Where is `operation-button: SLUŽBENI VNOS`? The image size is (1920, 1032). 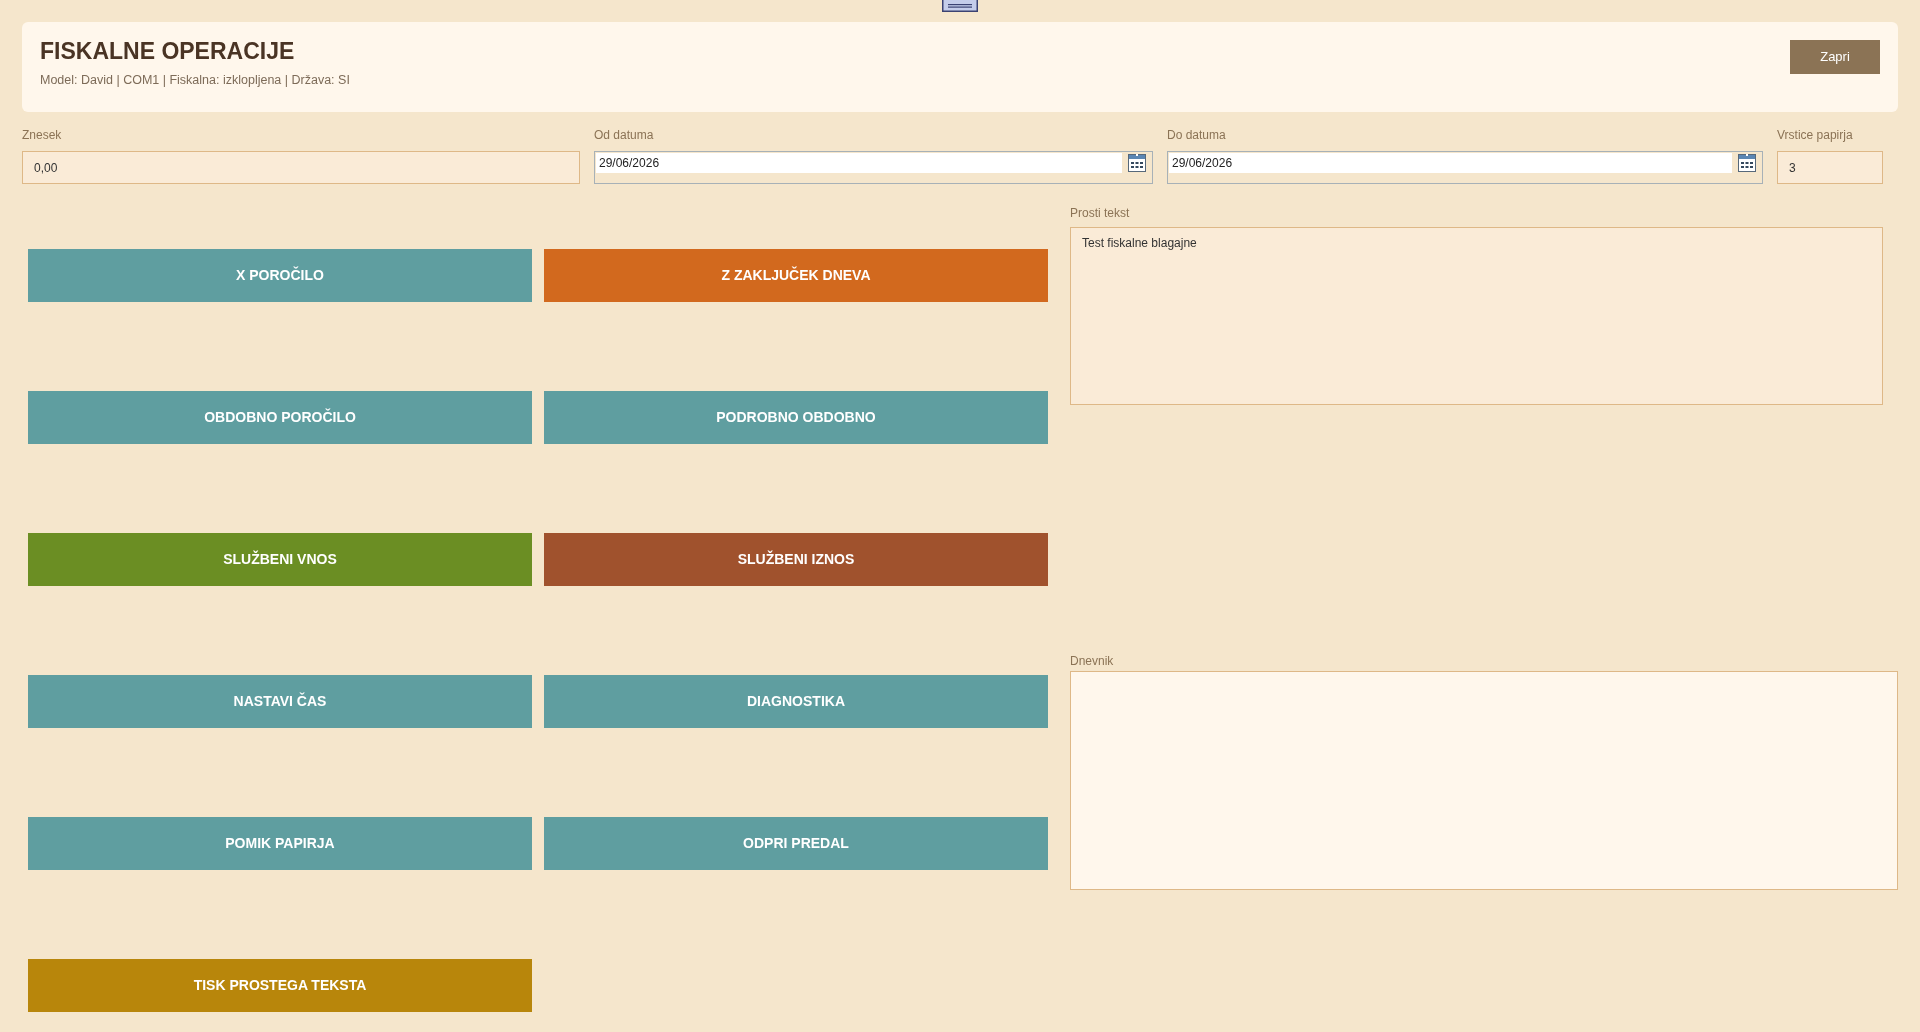 operation-button: SLUŽBENI VNOS is located at coordinates (280, 559).